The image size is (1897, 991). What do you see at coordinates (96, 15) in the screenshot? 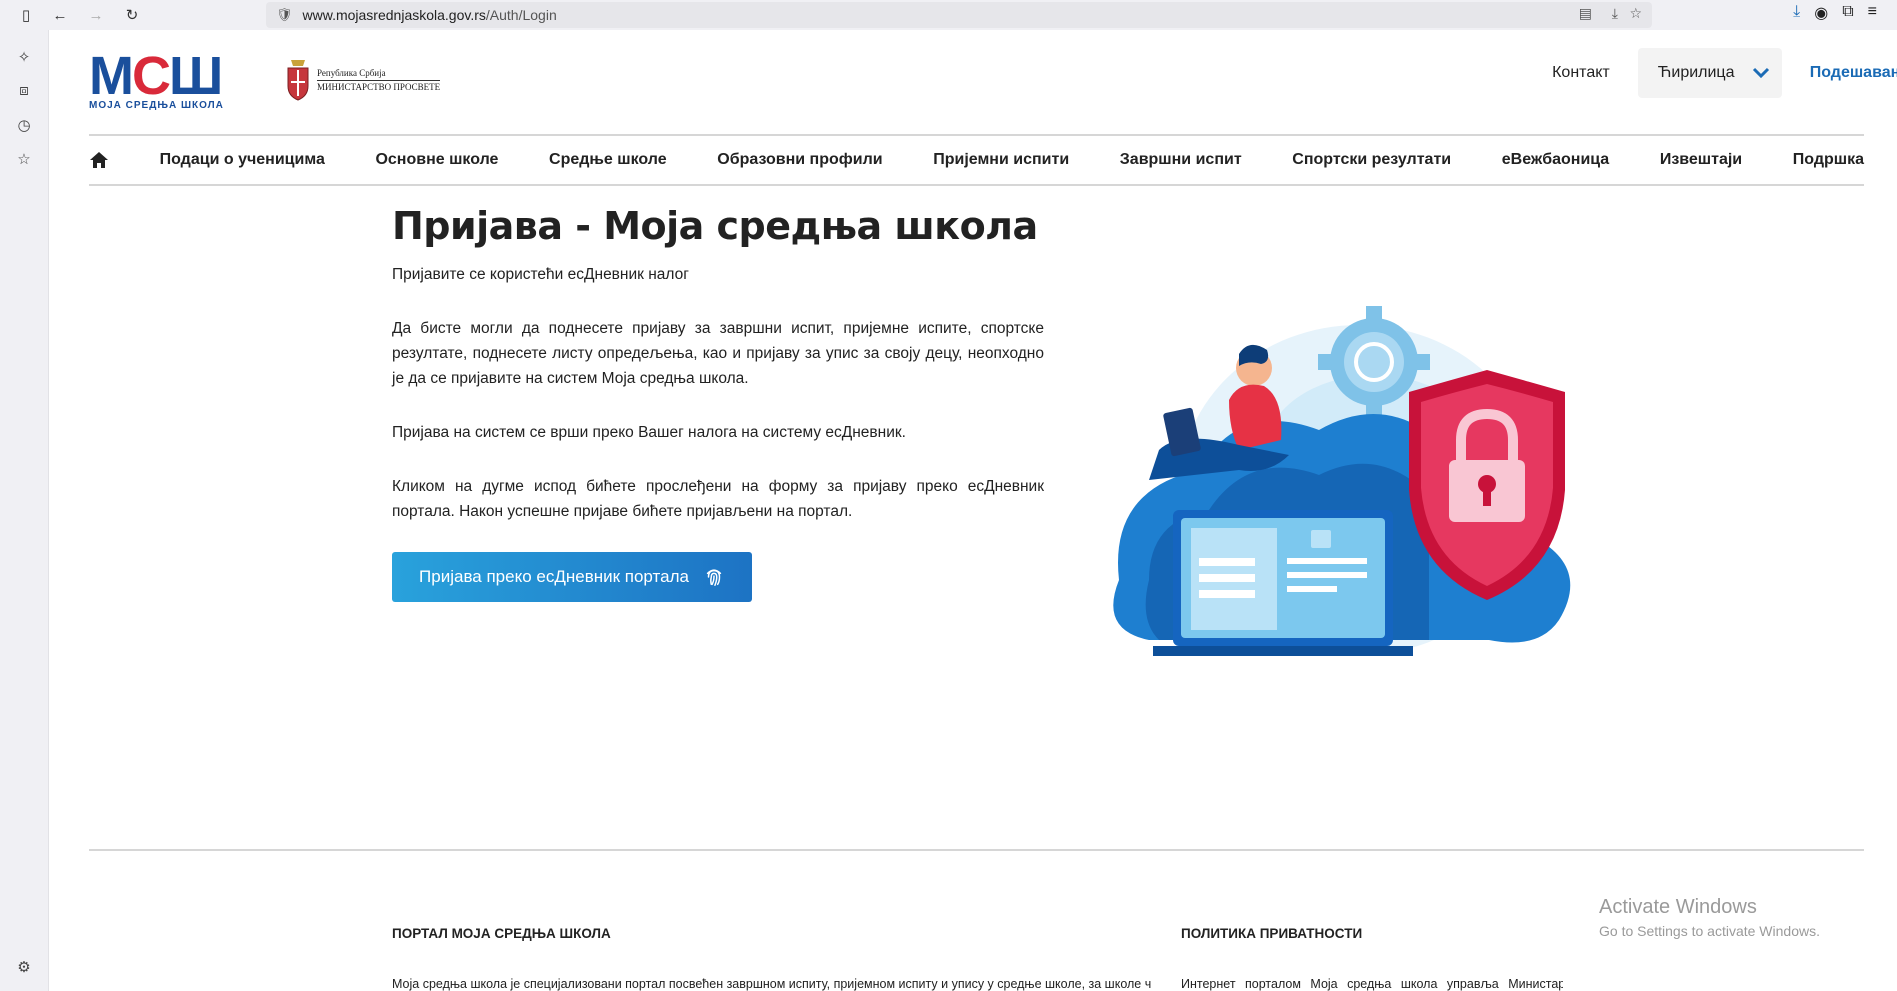
I see `forward-icon: →` at bounding box center [96, 15].